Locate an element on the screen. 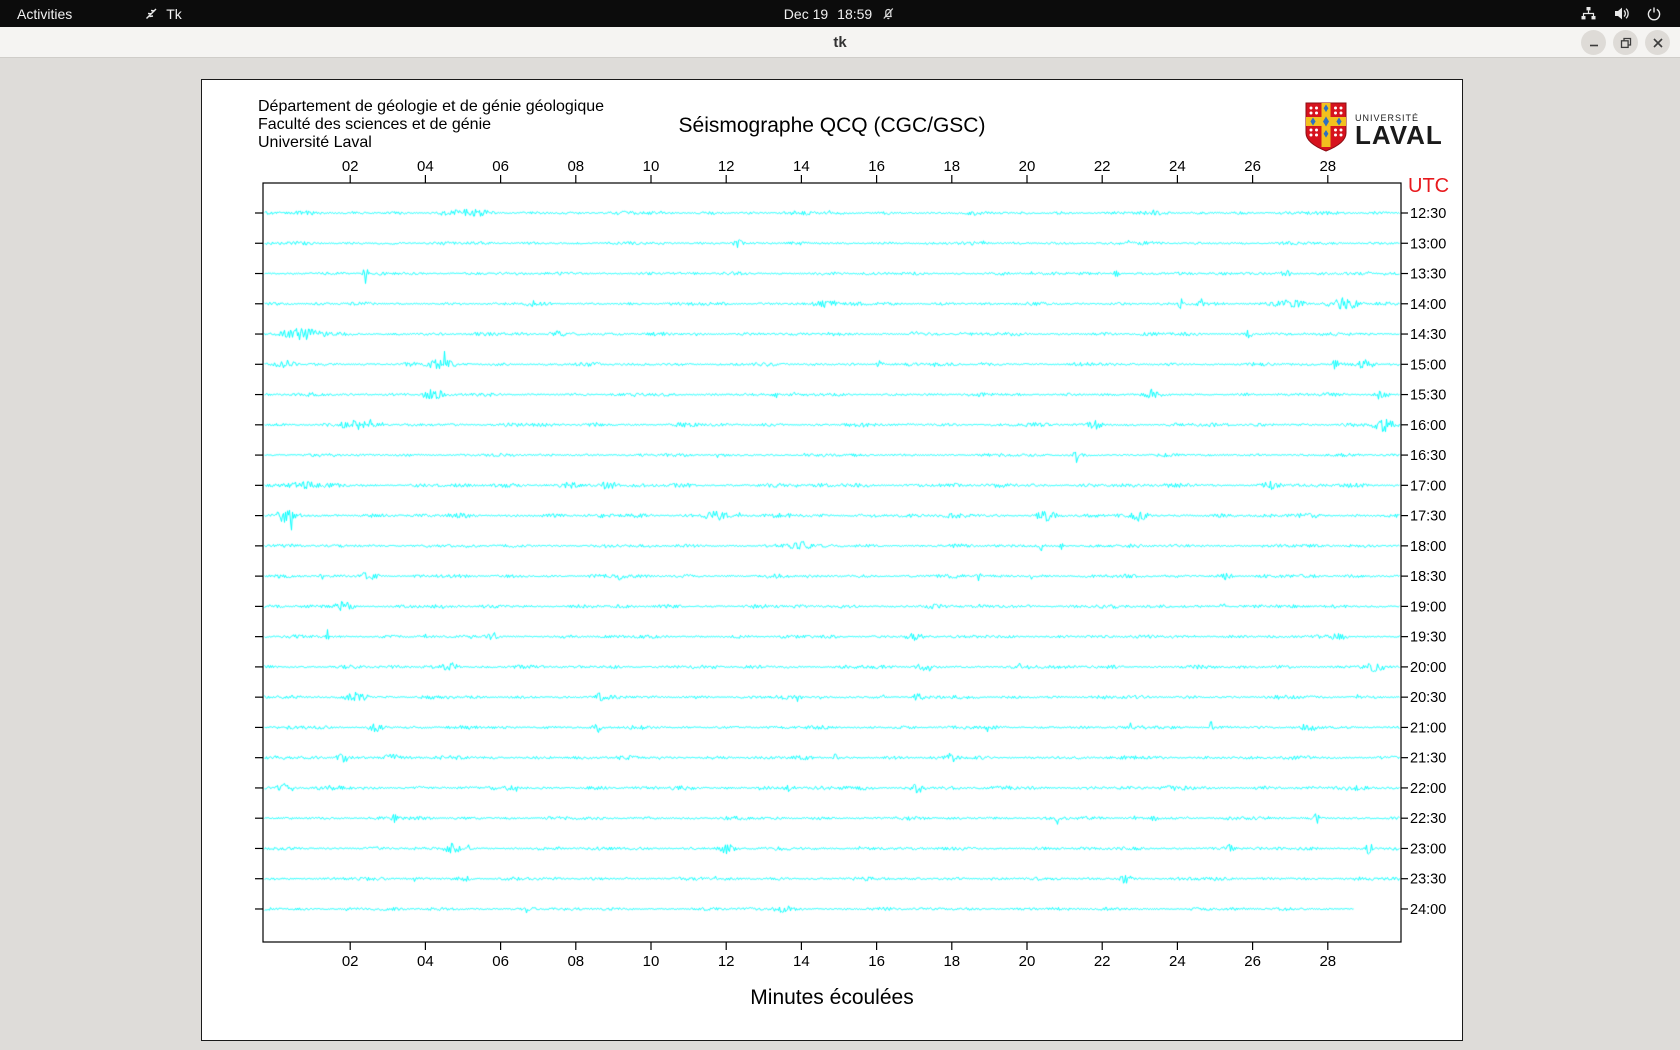  utc-time-label: 14:00 is located at coordinates (1428, 305).